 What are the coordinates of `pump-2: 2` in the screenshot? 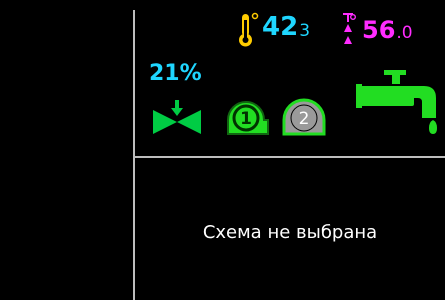 It's located at (308, 116).